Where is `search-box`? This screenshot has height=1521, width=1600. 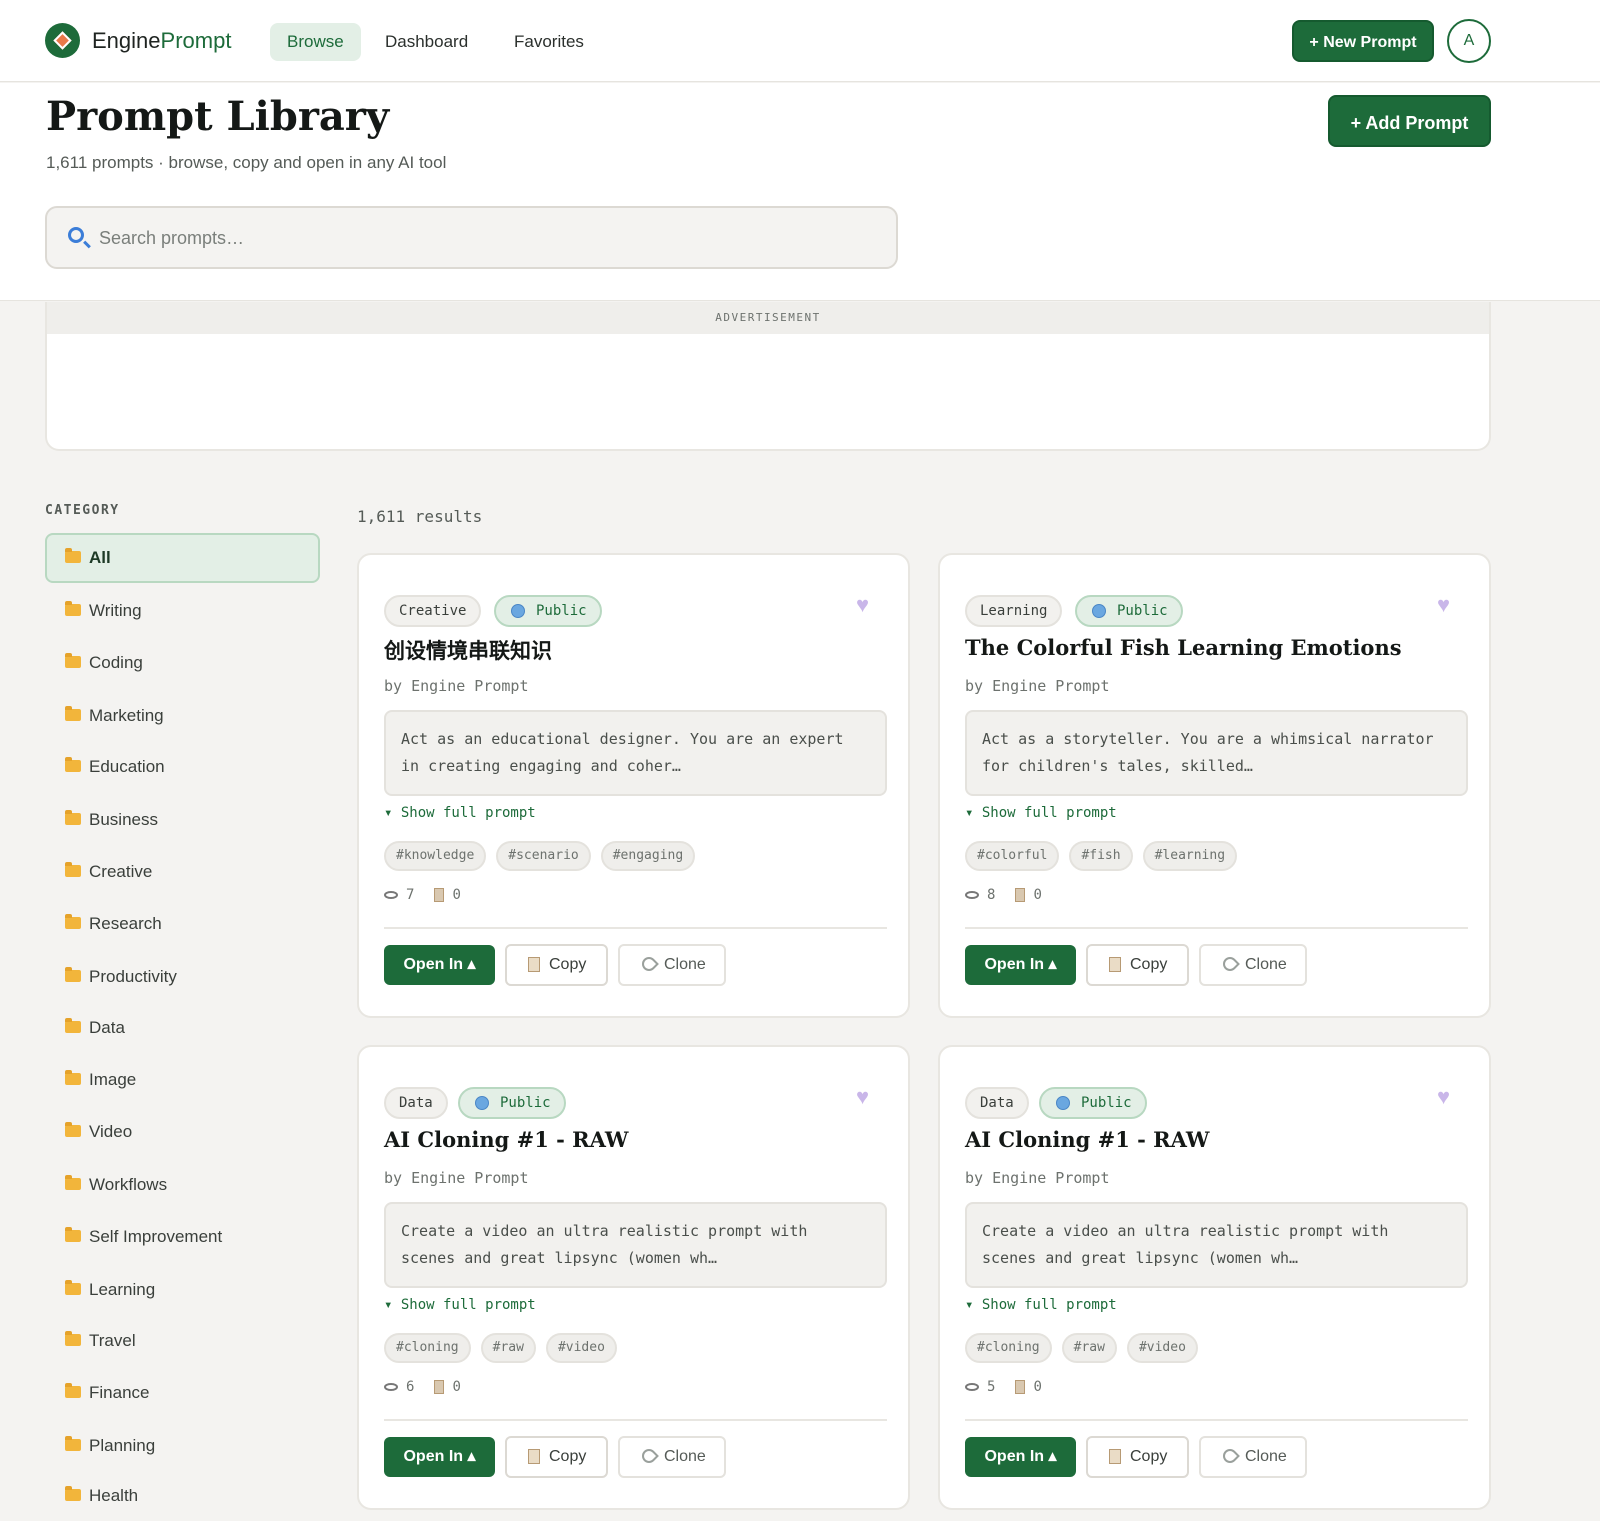 search-box is located at coordinates (471, 237).